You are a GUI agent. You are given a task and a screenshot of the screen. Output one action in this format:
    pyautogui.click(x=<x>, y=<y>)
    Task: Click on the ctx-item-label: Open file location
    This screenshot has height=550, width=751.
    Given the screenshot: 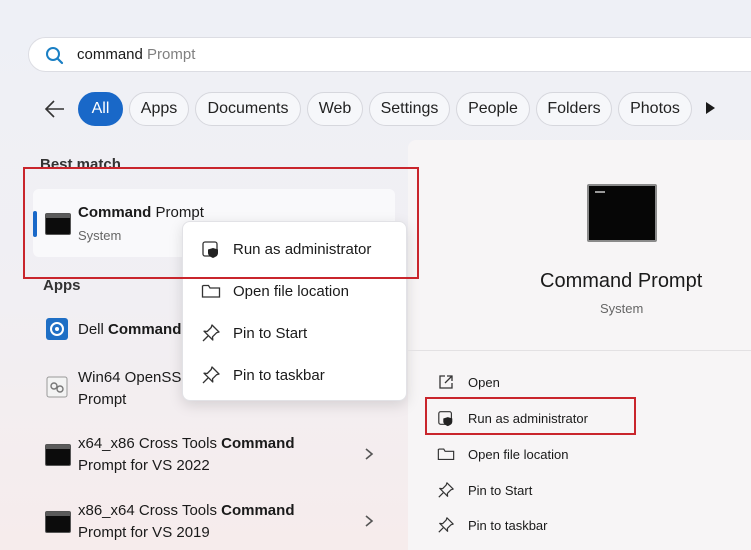 What is the action you would take?
    pyautogui.click(x=291, y=291)
    